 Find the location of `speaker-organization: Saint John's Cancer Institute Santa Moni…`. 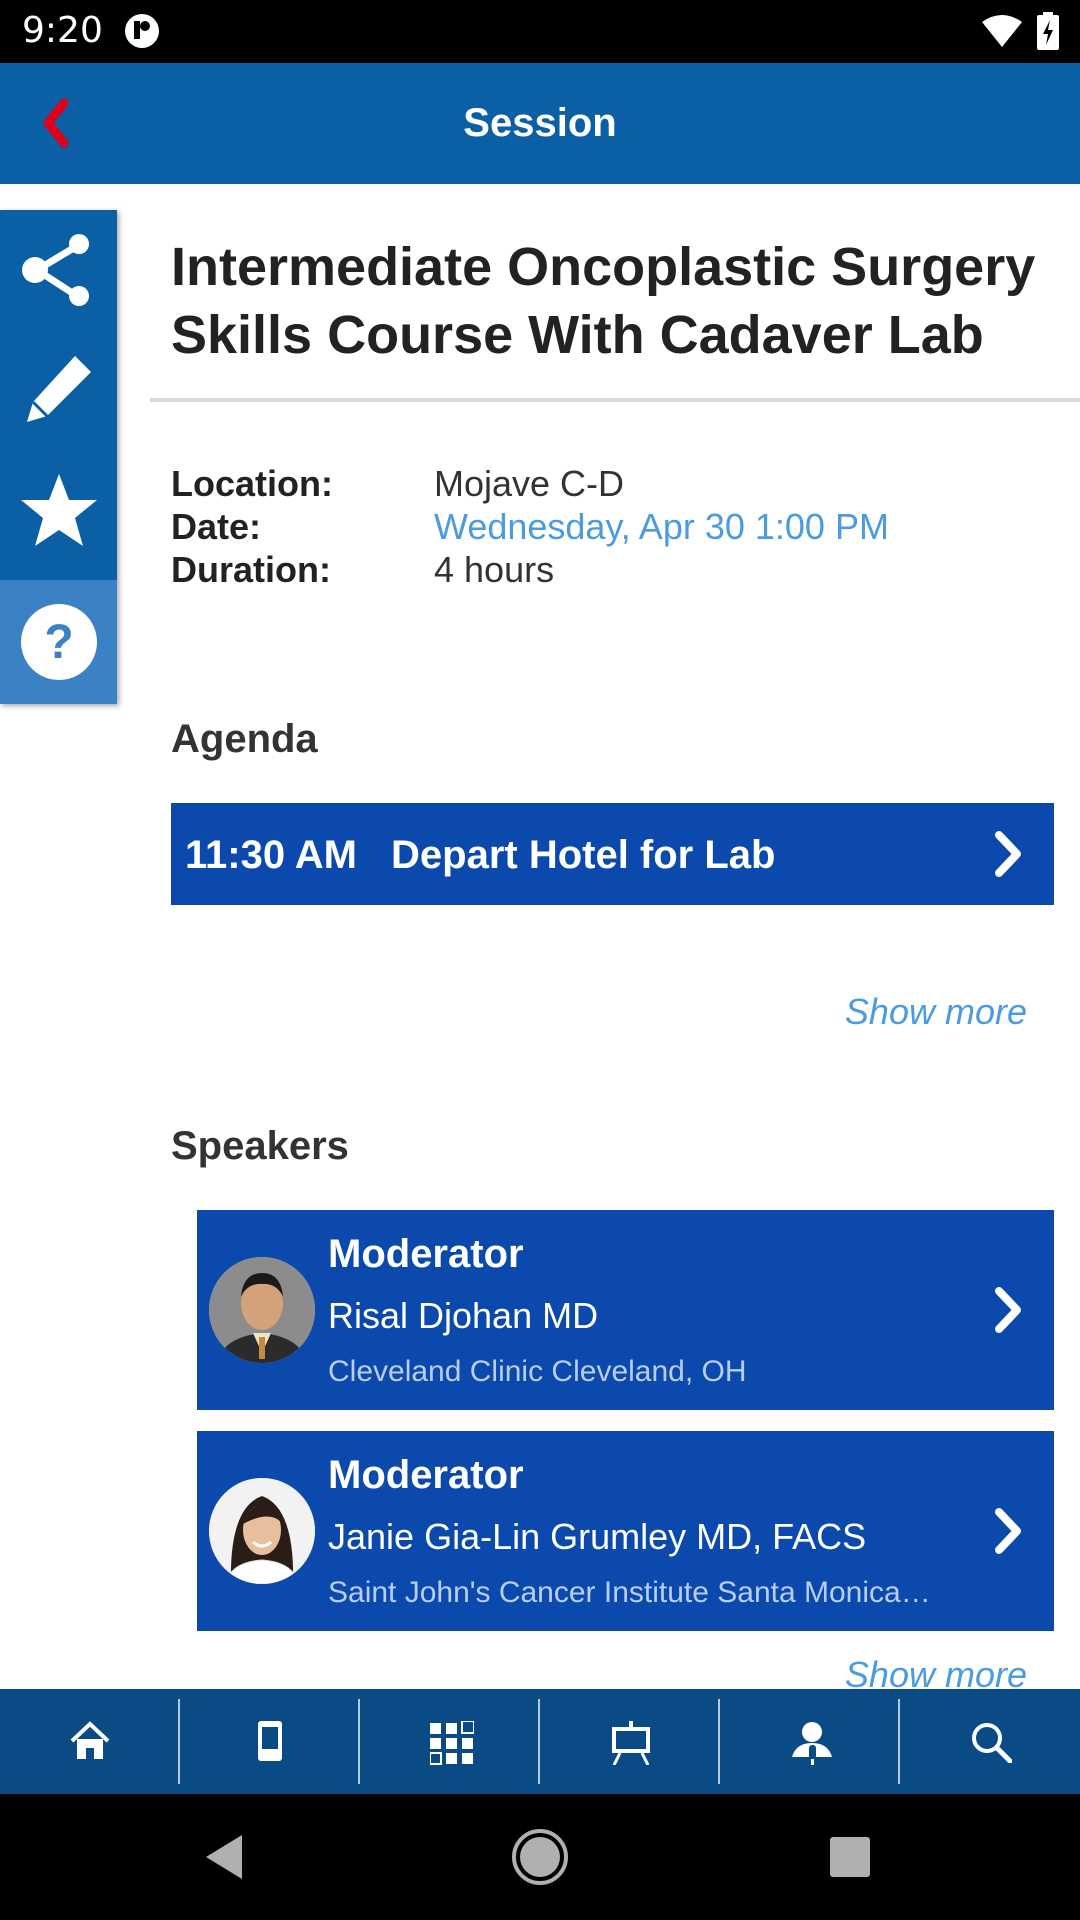

speaker-organization: Saint John's Cancer Institute Santa Moni… is located at coordinates (633, 1592).